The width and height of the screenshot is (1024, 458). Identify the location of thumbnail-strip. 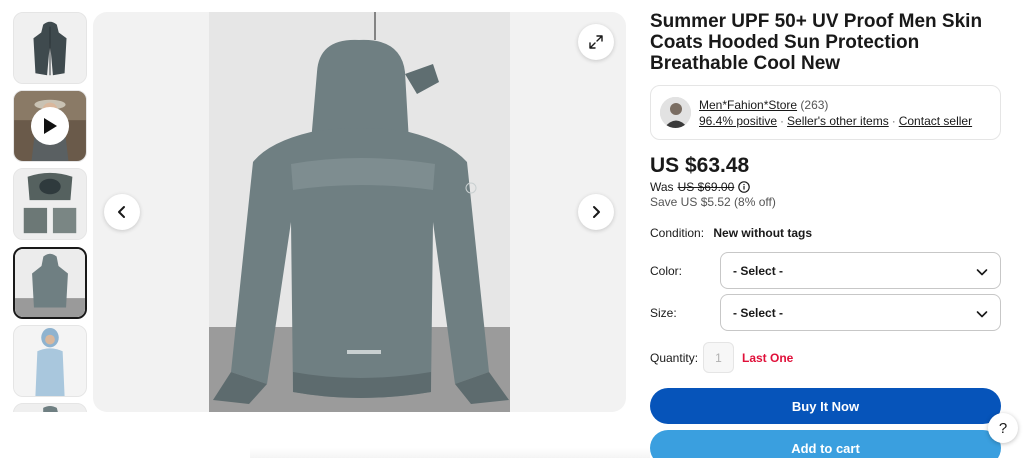
(50, 212).